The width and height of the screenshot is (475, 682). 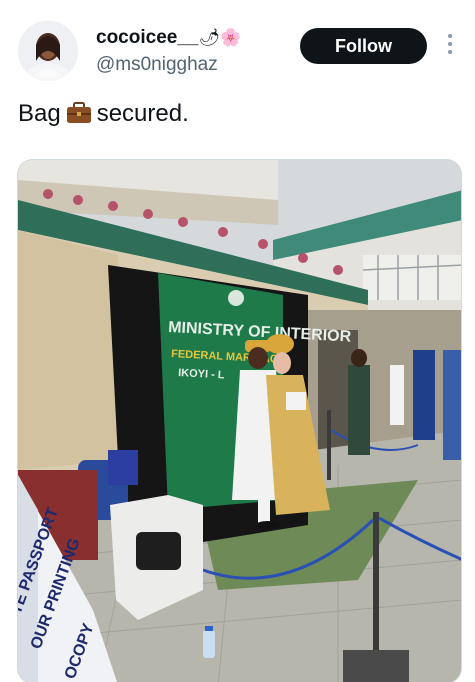 What do you see at coordinates (48, 51) in the screenshot?
I see `avatar` at bounding box center [48, 51].